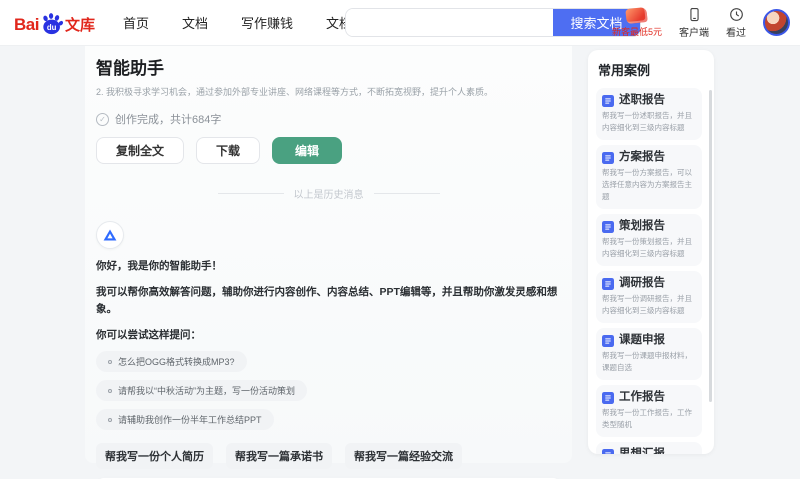 This screenshot has height=479, width=800. I want to click on case-card-header: 述职报告, so click(649, 100).